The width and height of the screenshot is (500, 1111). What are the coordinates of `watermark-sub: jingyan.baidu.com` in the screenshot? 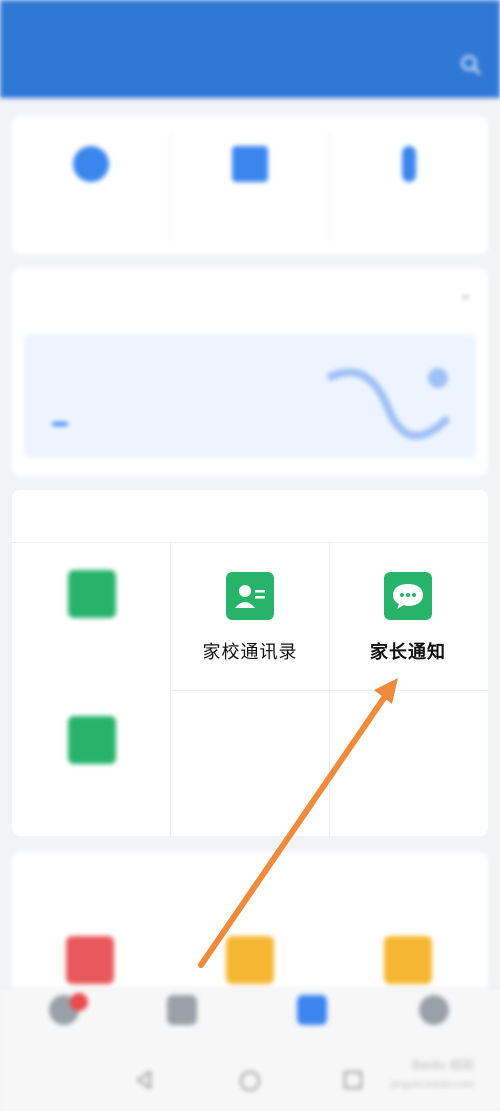 It's located at (432, 1085).